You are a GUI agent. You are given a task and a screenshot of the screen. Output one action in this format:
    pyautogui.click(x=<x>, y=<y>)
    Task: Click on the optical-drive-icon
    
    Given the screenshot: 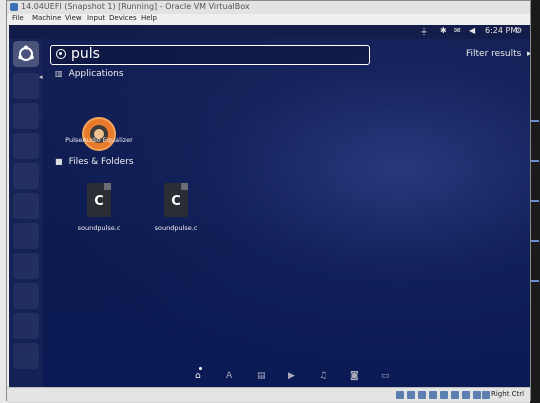 What is the action you would take?
    pyautogui.click(x=411, y=395)
    